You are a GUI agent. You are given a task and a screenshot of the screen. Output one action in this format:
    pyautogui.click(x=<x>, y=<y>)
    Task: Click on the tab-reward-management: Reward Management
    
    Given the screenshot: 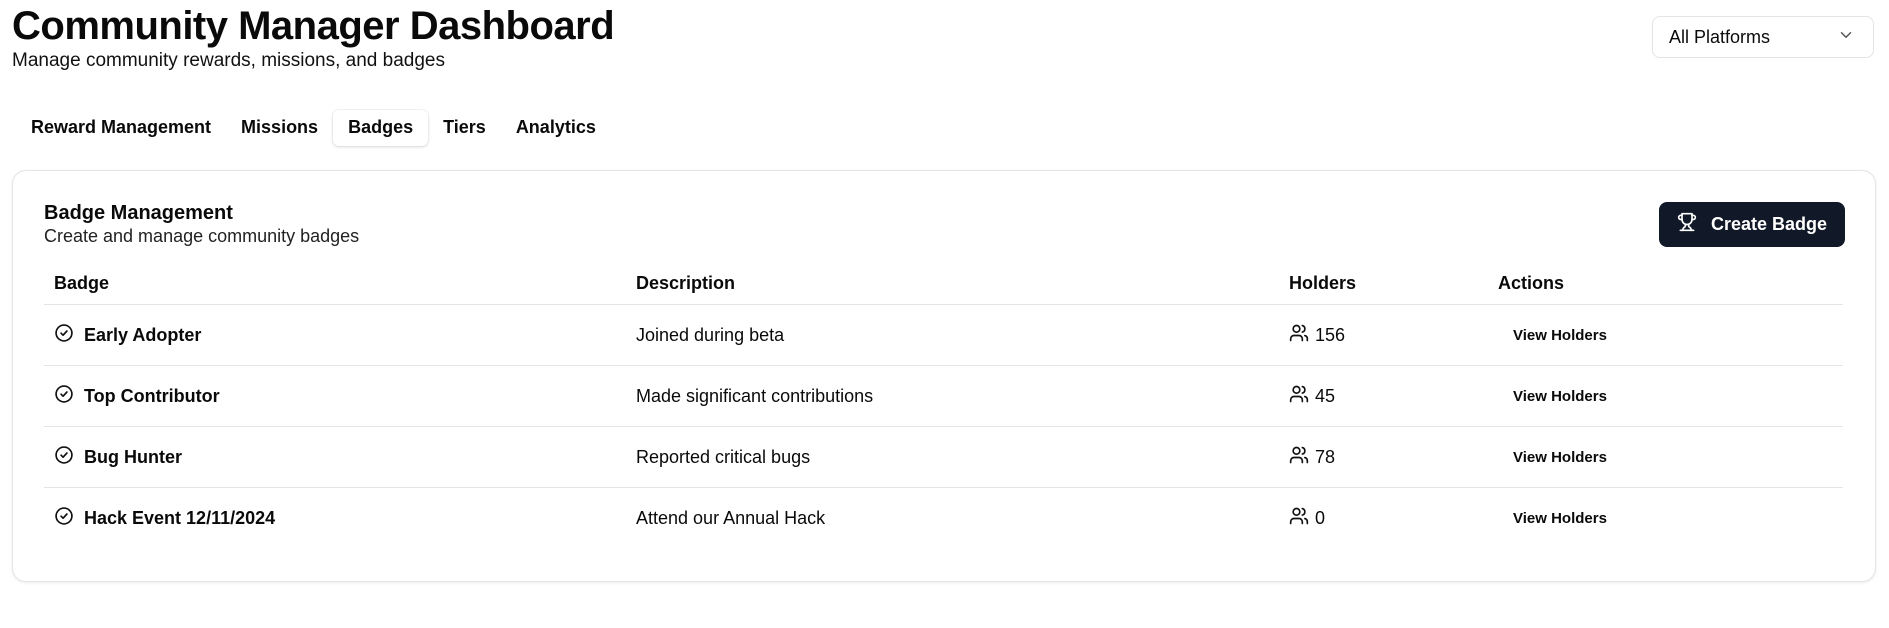 What is the action you would take?
    pyautogui.click(x=121, y=128)
    